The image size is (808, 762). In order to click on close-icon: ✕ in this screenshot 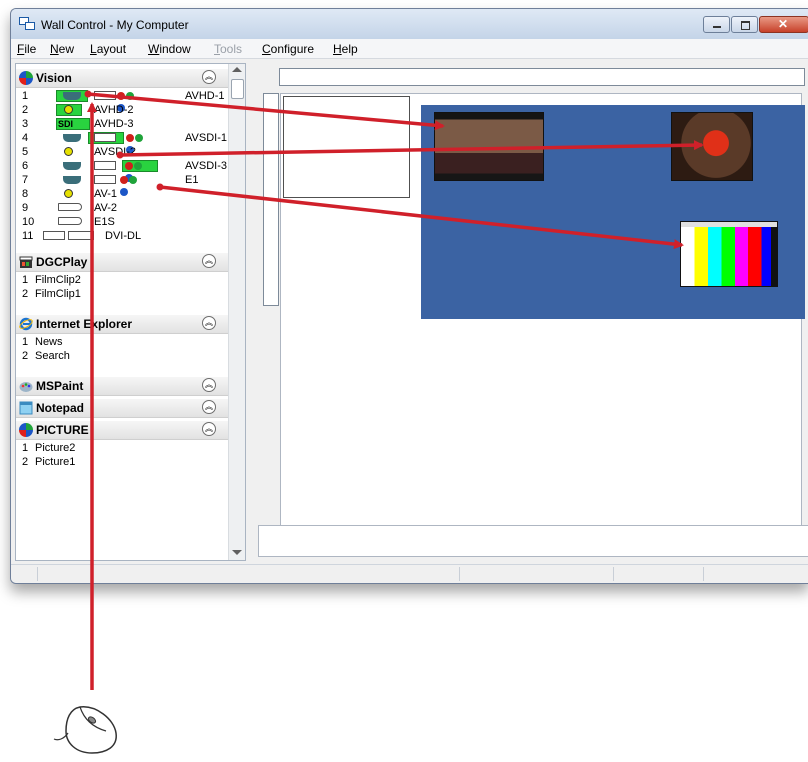, I will do `click(783, 24)`.